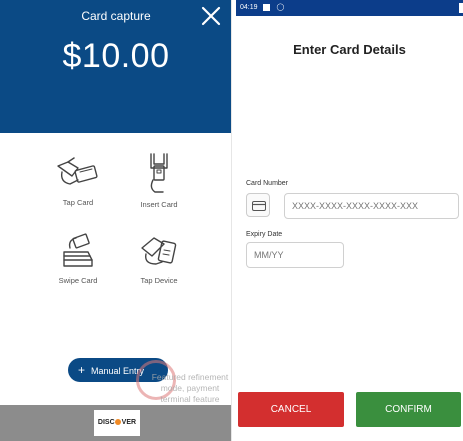 The width and height of the screenshot is (463, 441). Describe the element at coordinates (349, 49) in the screenshot. I see `page-title: Enter Card Details` at that location.